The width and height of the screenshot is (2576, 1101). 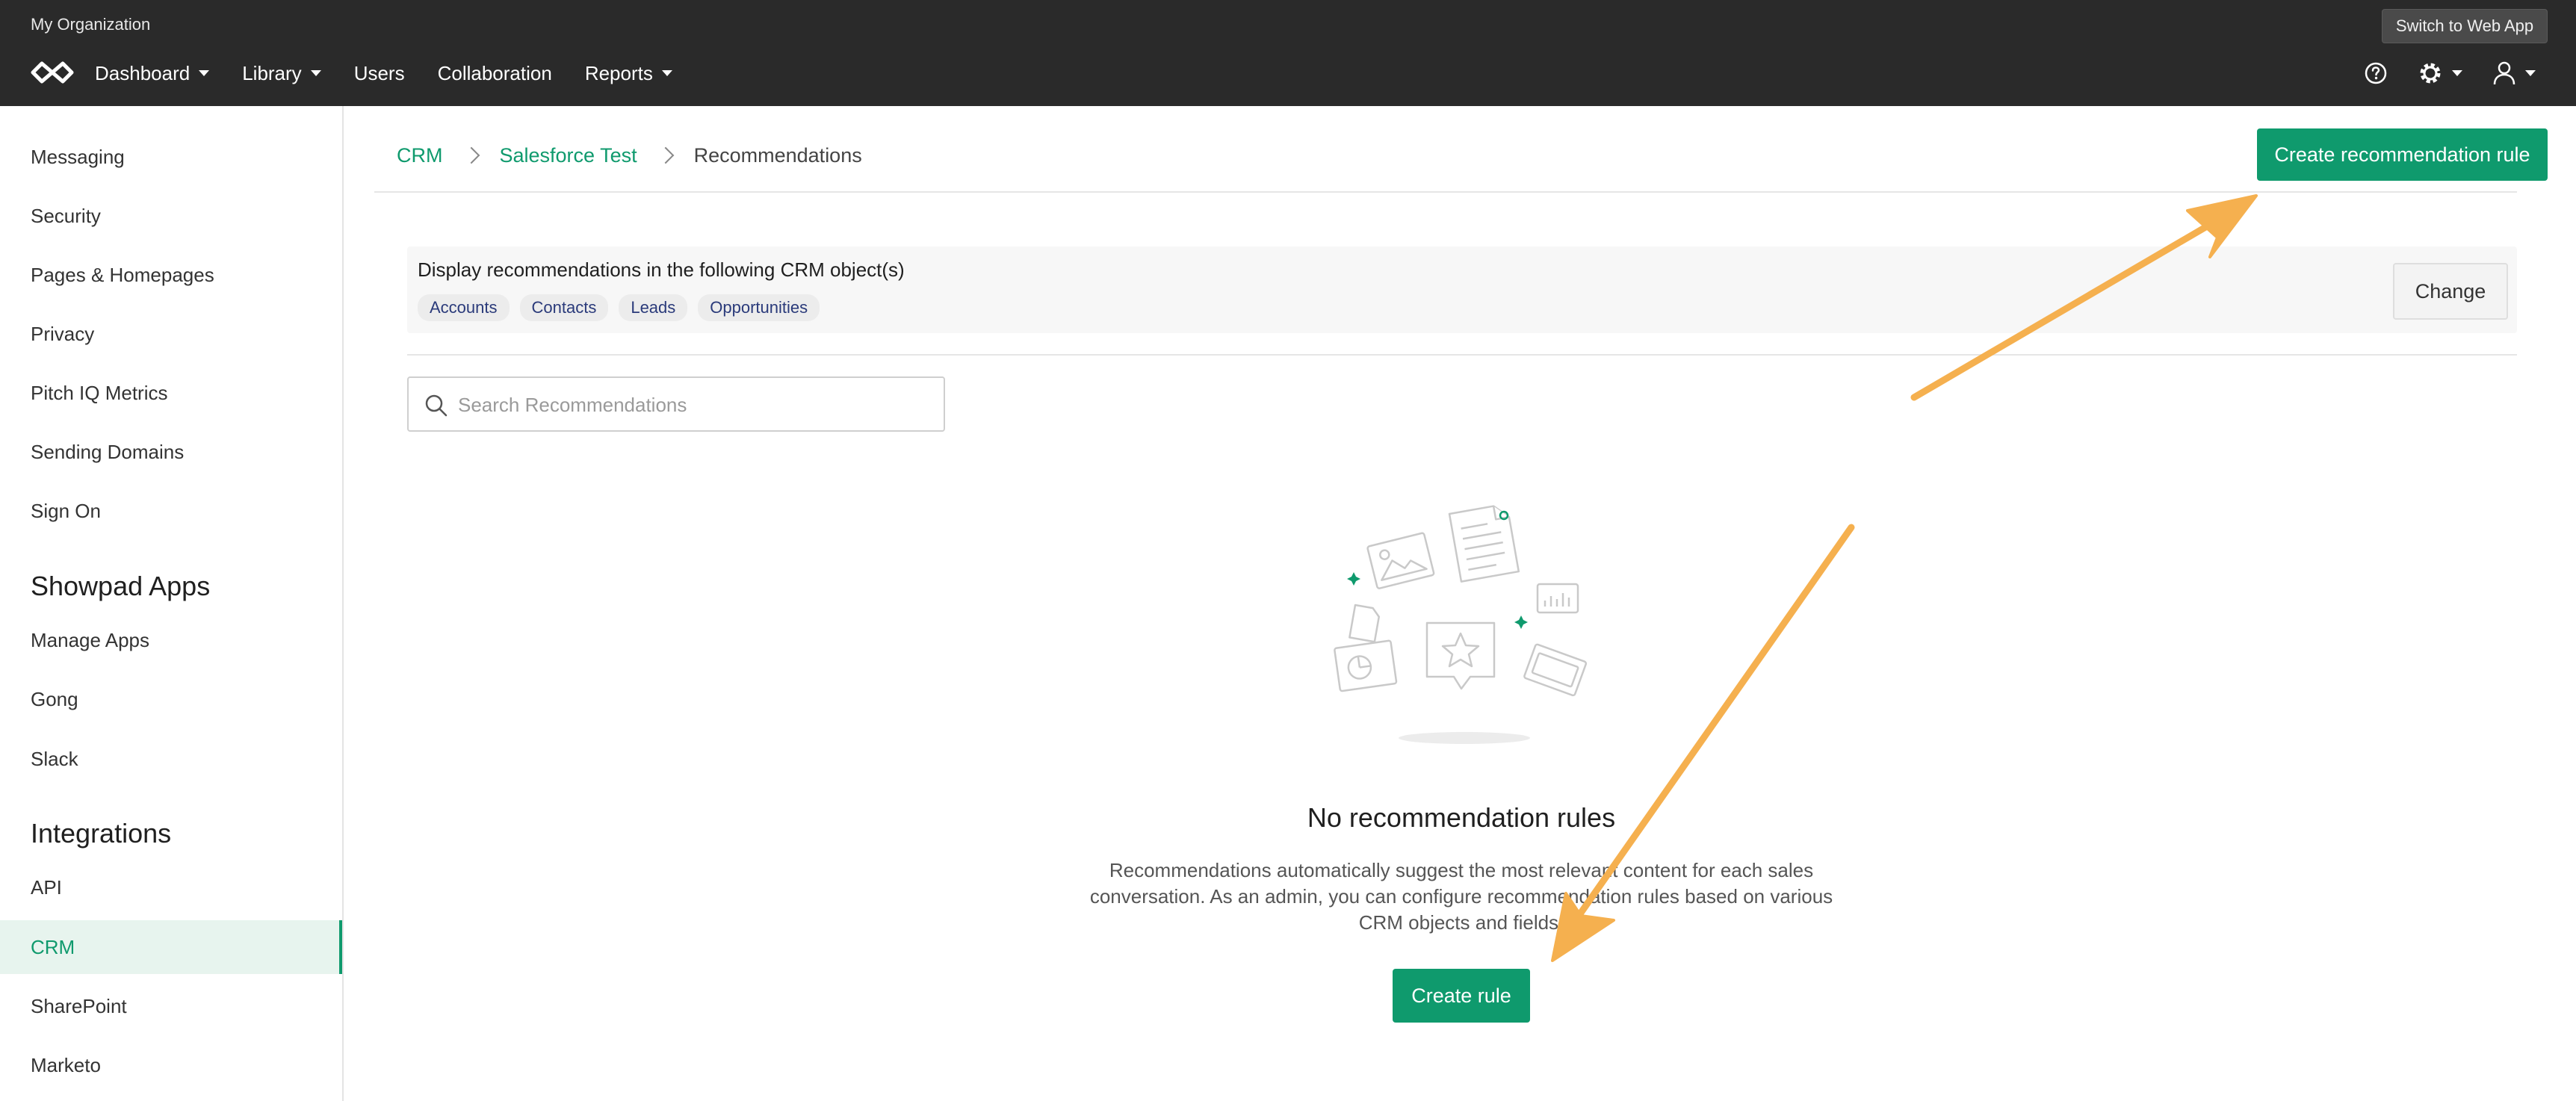 What do you see at coordinates (171, 393) in the screenshot?
I see `sidebar-item-pitch-iq-metrics: Pitch IQ Metrics` at bounding box center [171, 393].